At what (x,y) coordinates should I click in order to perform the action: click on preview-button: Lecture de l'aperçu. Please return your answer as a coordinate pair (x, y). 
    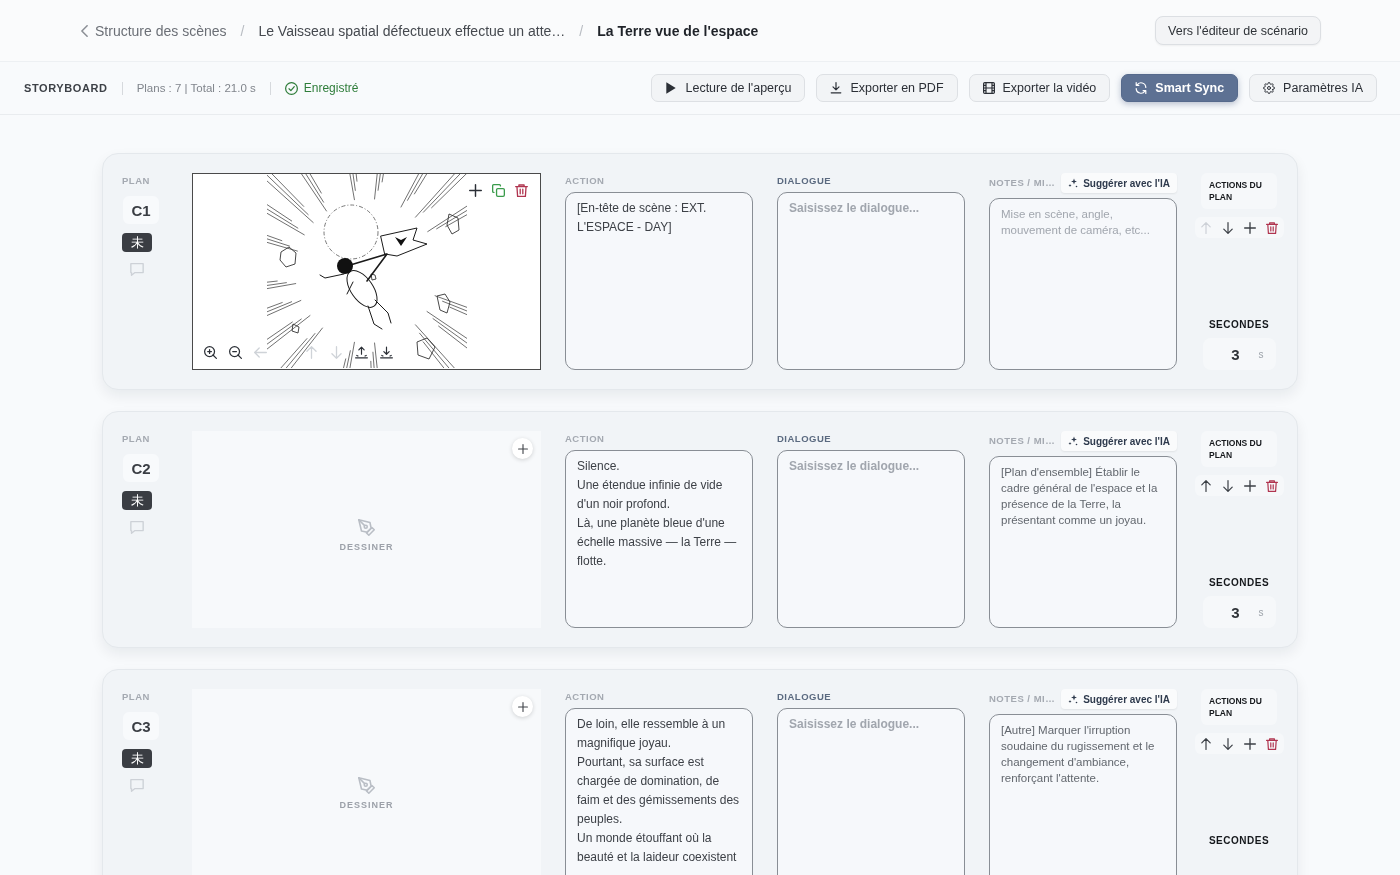
    Looking at the image, I should click on (728, 88).